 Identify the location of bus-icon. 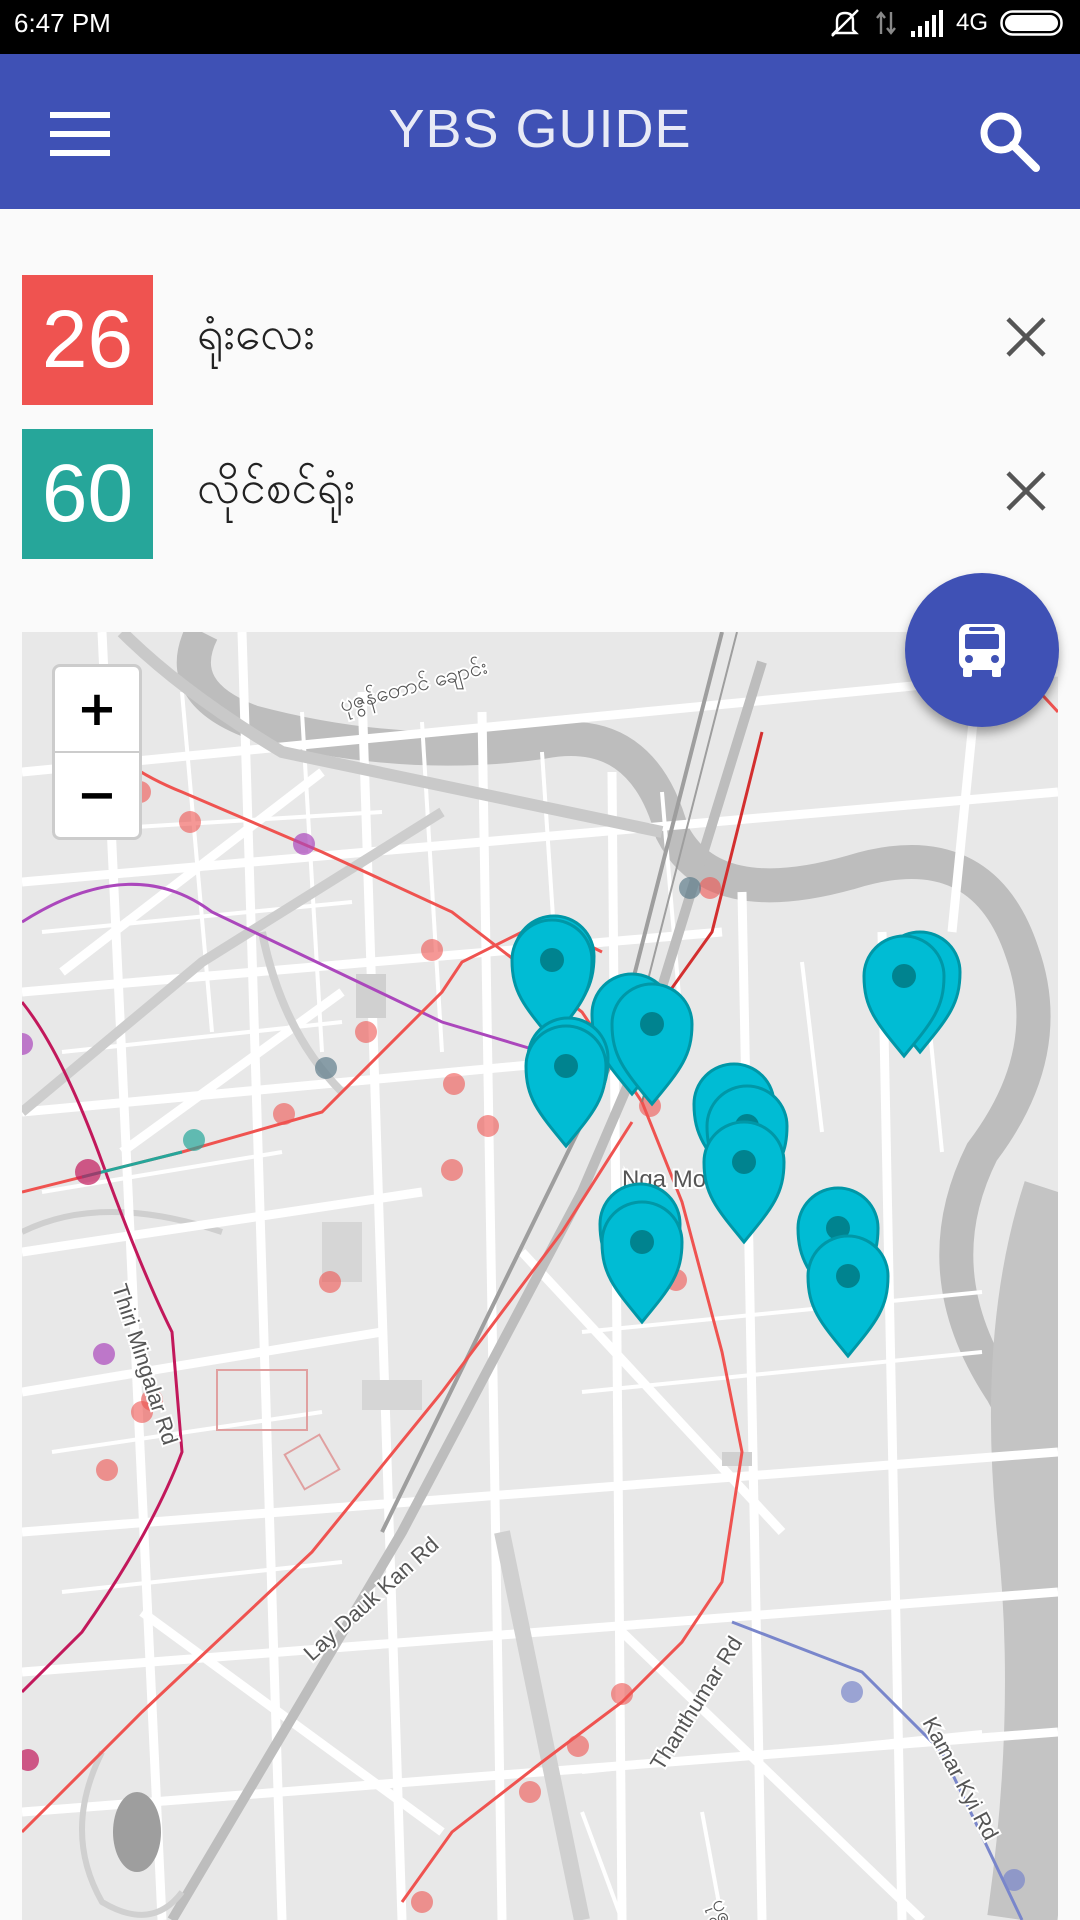
(982, 650).